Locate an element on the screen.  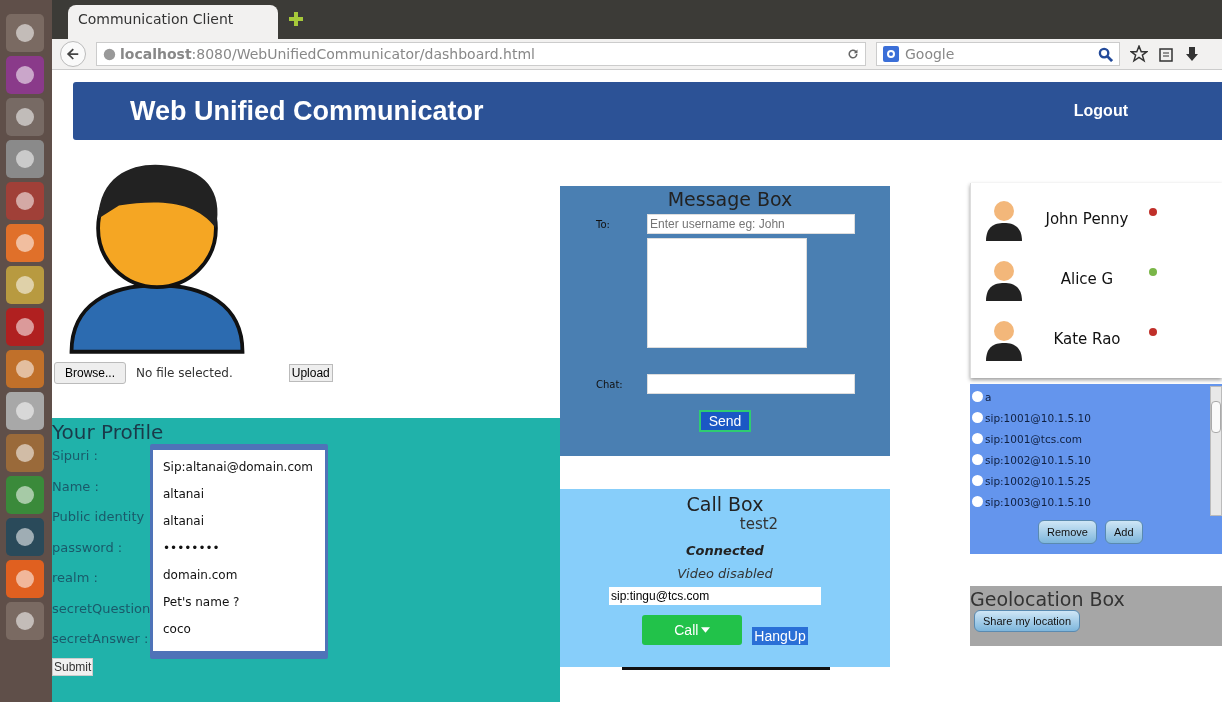
field-label: Name : is located at coordinates (75, 486).